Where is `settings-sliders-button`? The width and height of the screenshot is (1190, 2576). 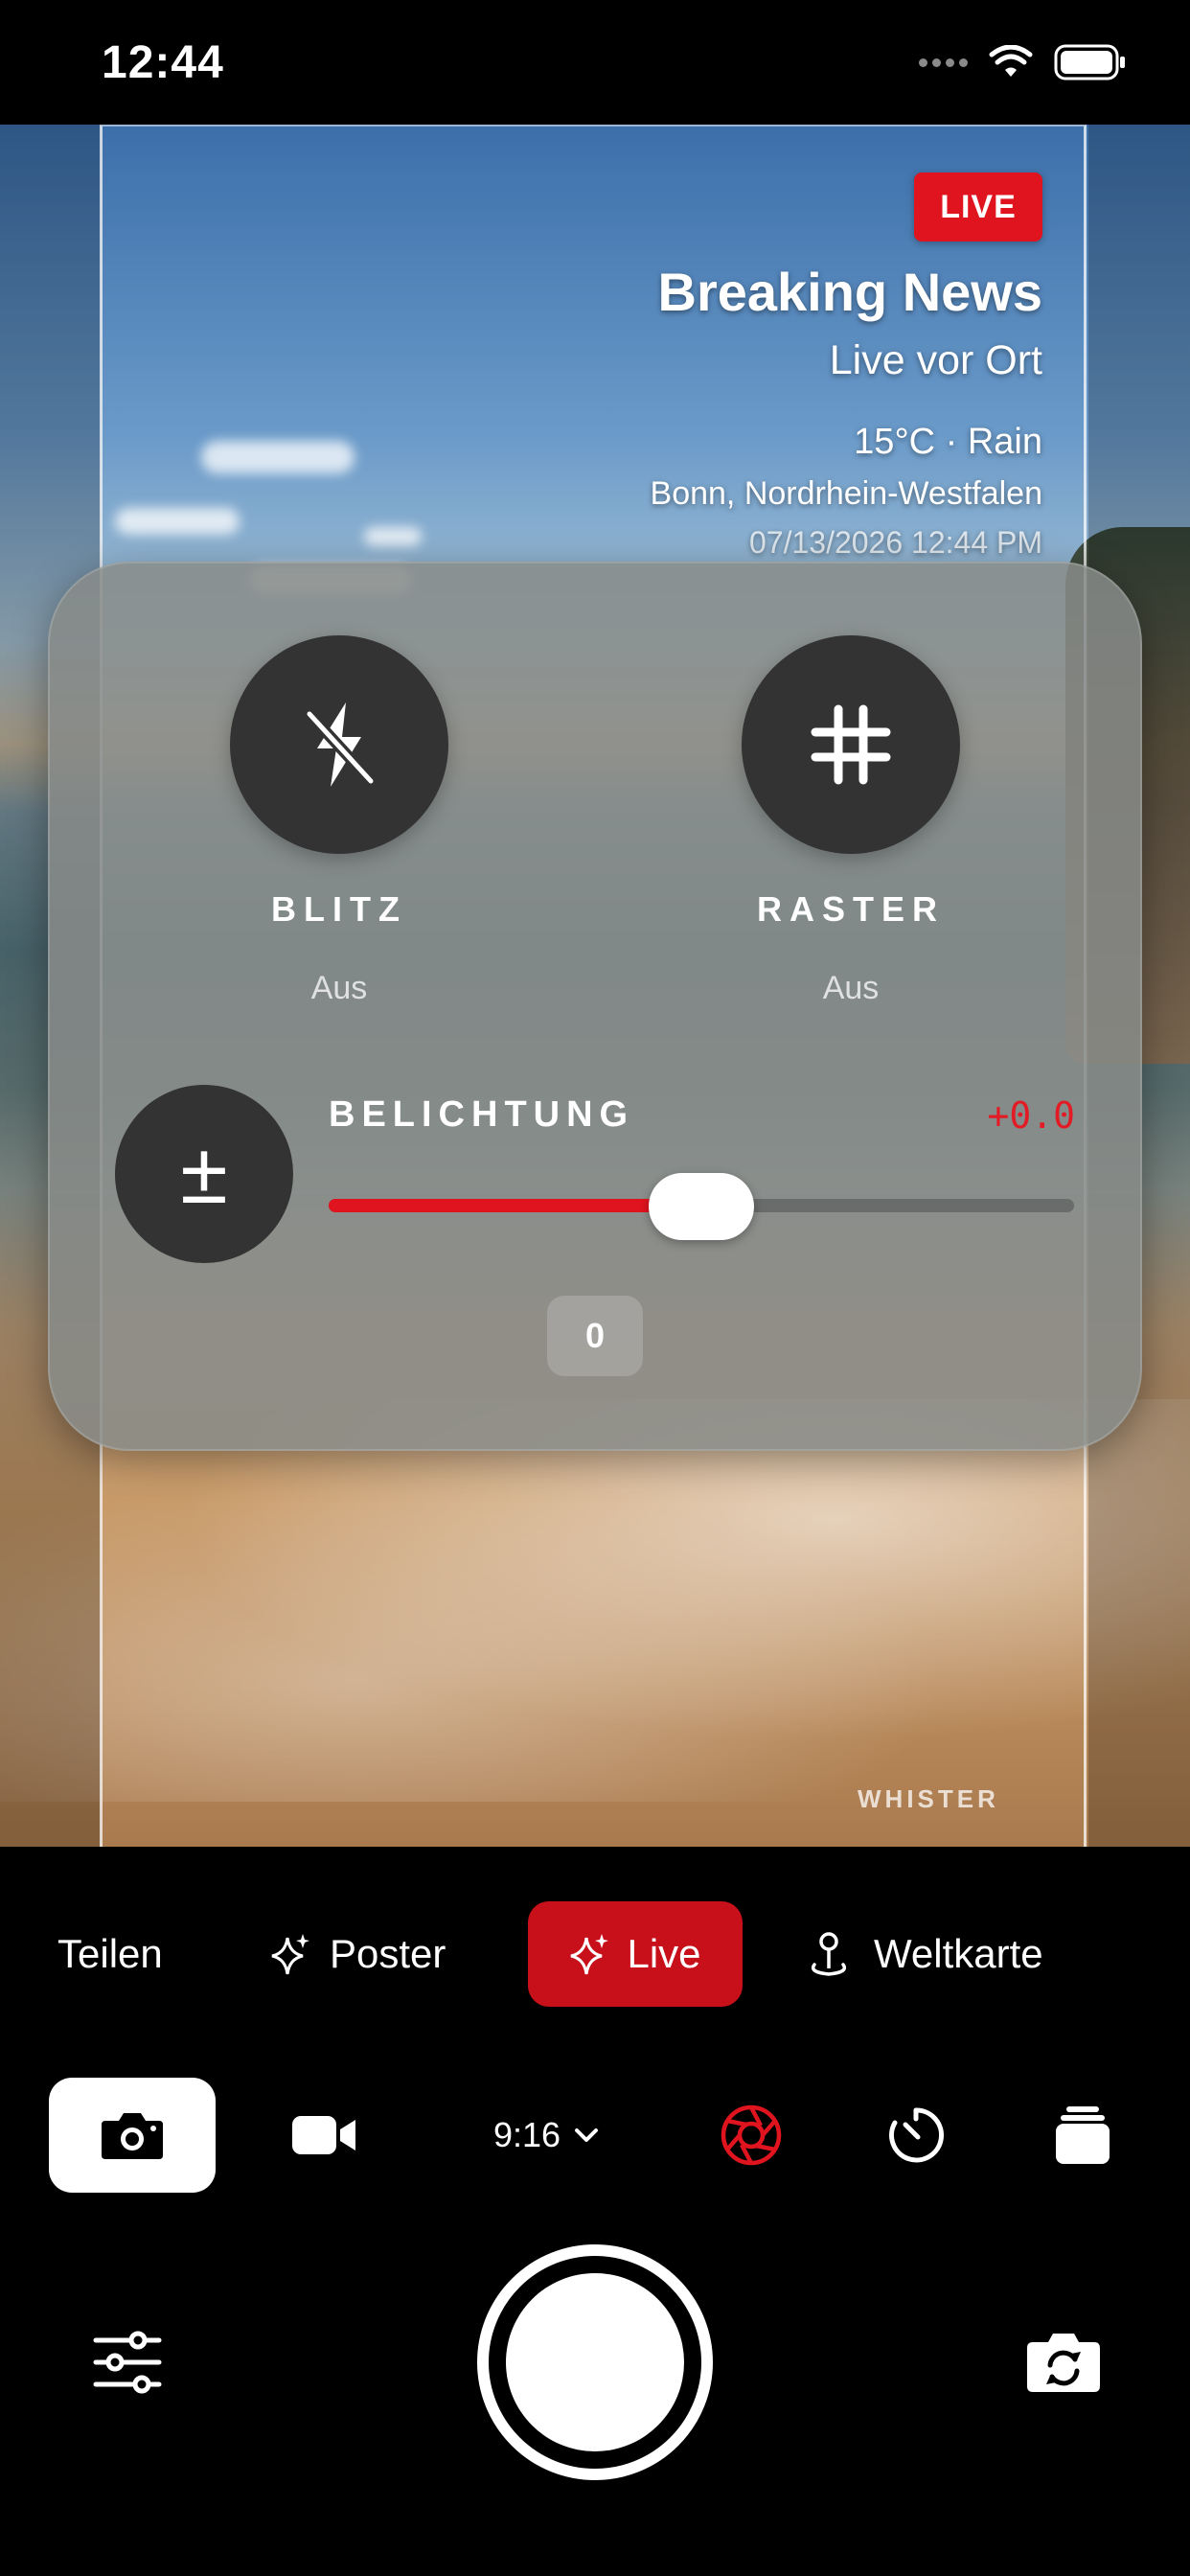
settings-sliders-button is located at coordinates (128, 2365).